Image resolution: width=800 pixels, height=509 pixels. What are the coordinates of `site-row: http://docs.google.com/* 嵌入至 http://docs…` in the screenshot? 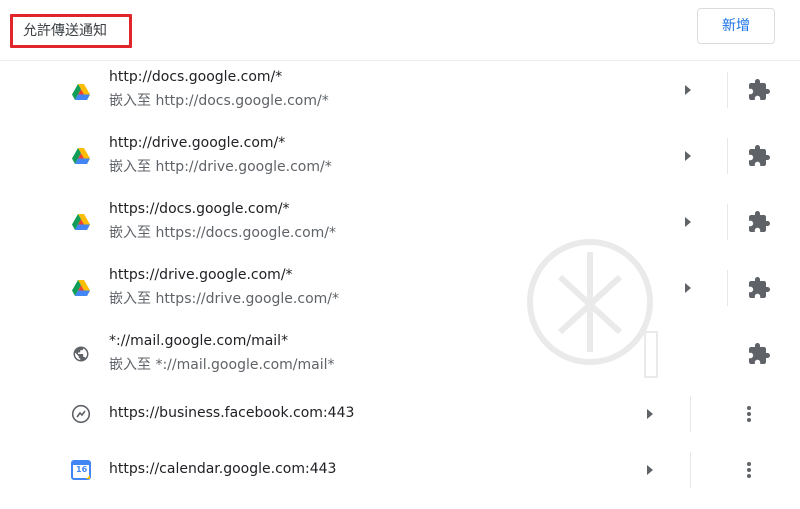 It's located at (400, 96).